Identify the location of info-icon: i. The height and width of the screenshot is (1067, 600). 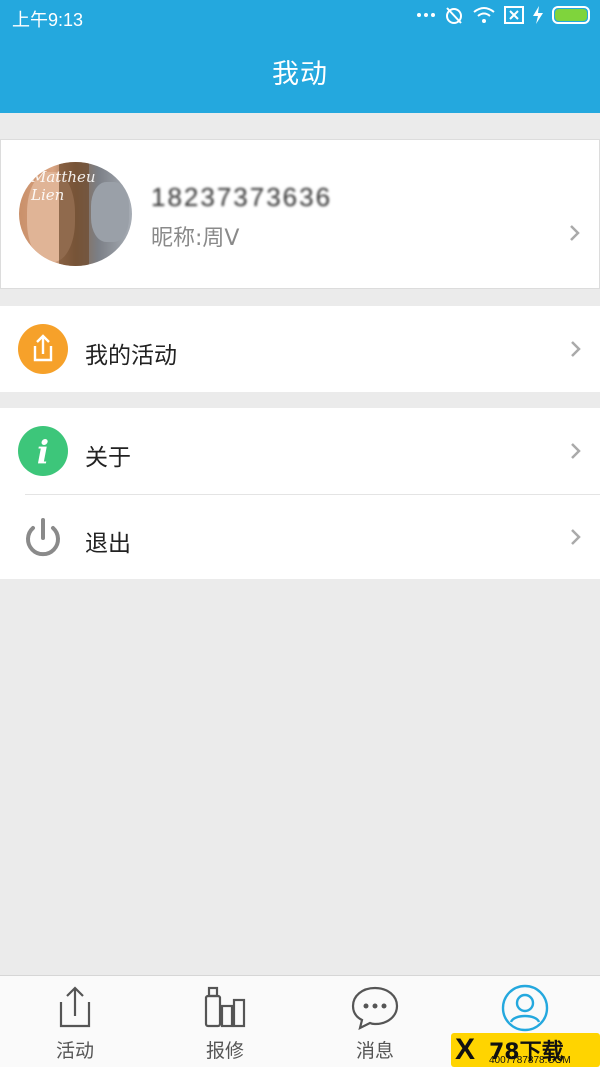
(43, 451).